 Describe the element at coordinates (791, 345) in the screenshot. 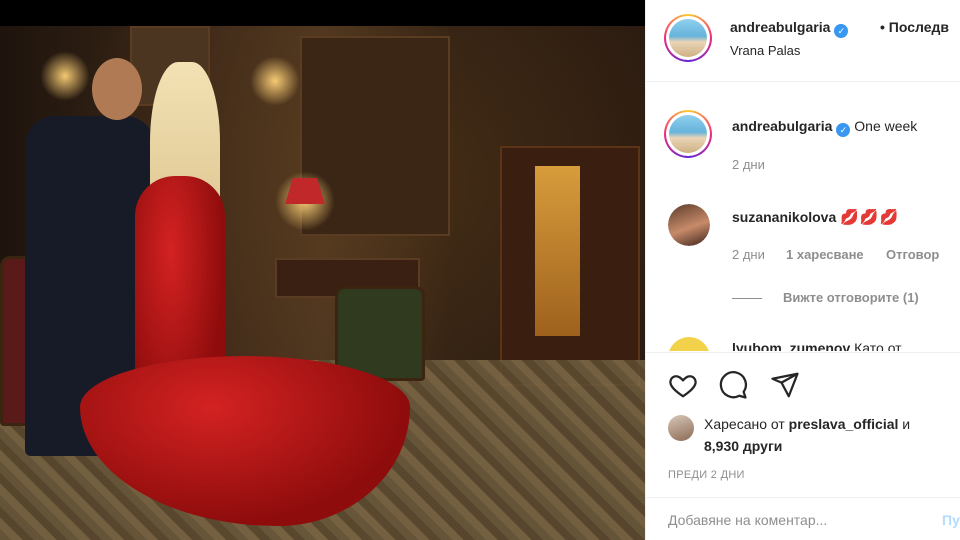

I see `comment-author: lyubom_zumenov` at that location.